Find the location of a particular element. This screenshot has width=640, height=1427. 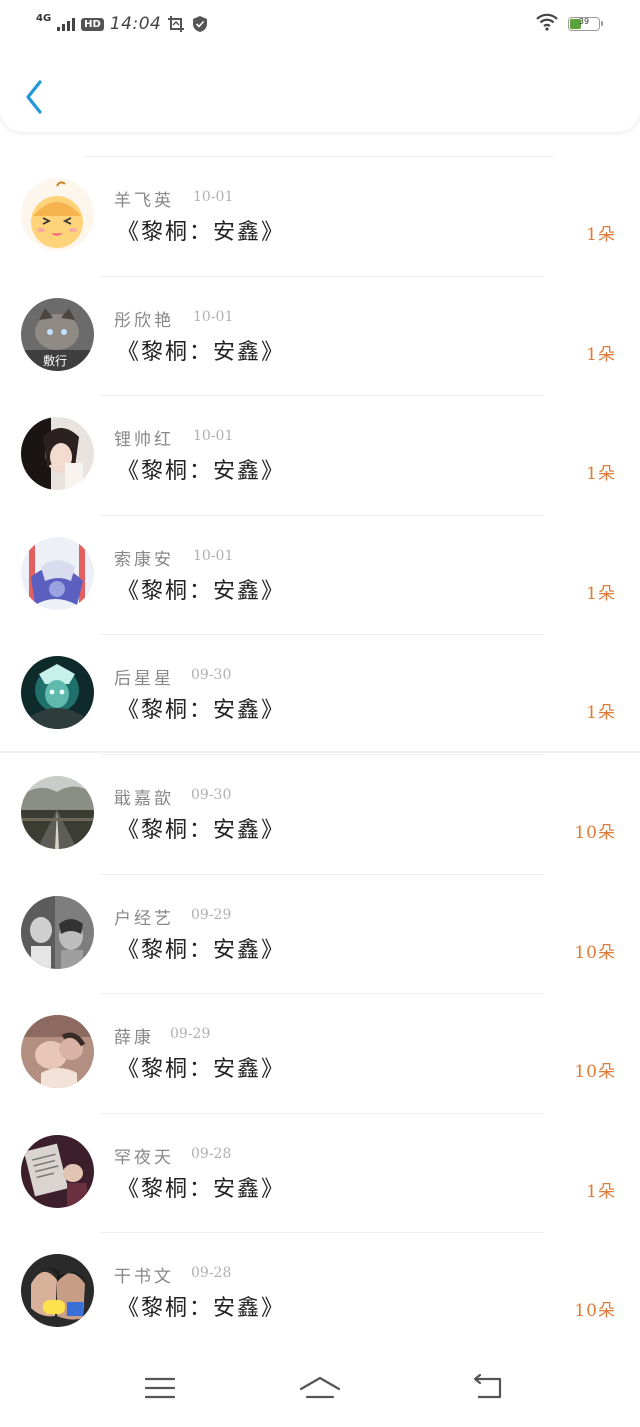

home-button is located at coordinates (320, 1388).